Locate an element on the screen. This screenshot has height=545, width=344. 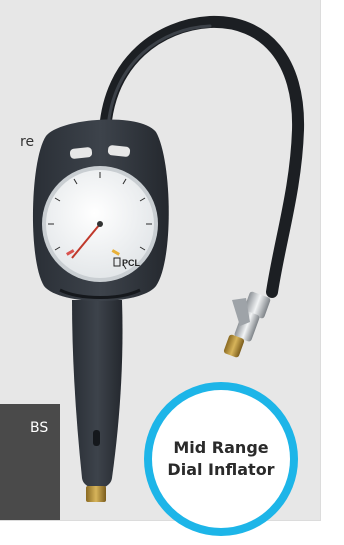
inflator-handle is located at coordinates (97, 394).